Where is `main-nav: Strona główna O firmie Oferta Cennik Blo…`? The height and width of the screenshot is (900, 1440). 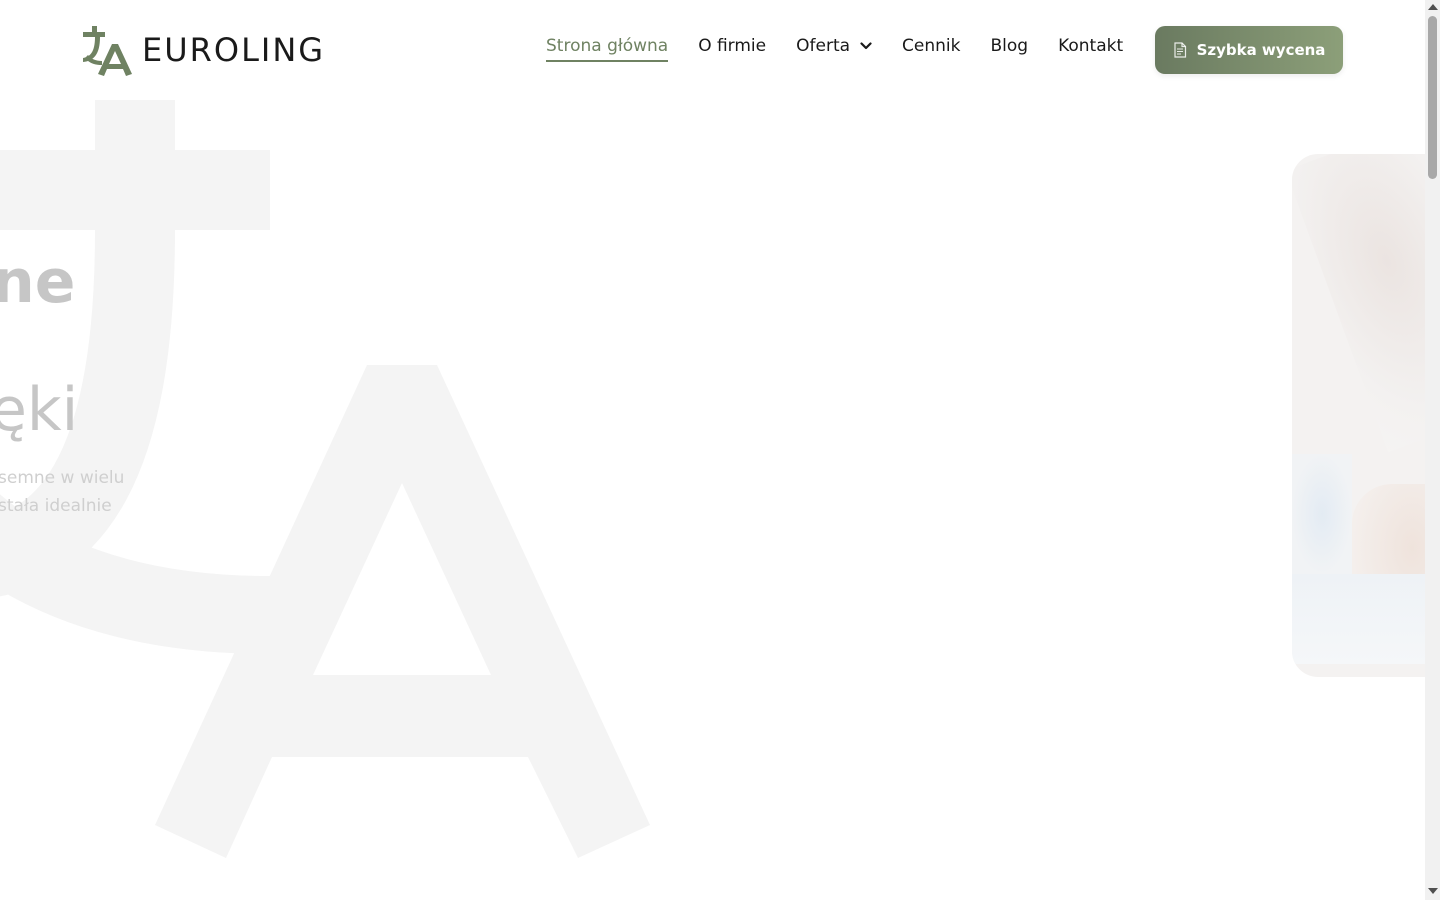 main-nav: Strona główna O firmie Oferta Cennik Blo… is located at coordinates (849, 49).